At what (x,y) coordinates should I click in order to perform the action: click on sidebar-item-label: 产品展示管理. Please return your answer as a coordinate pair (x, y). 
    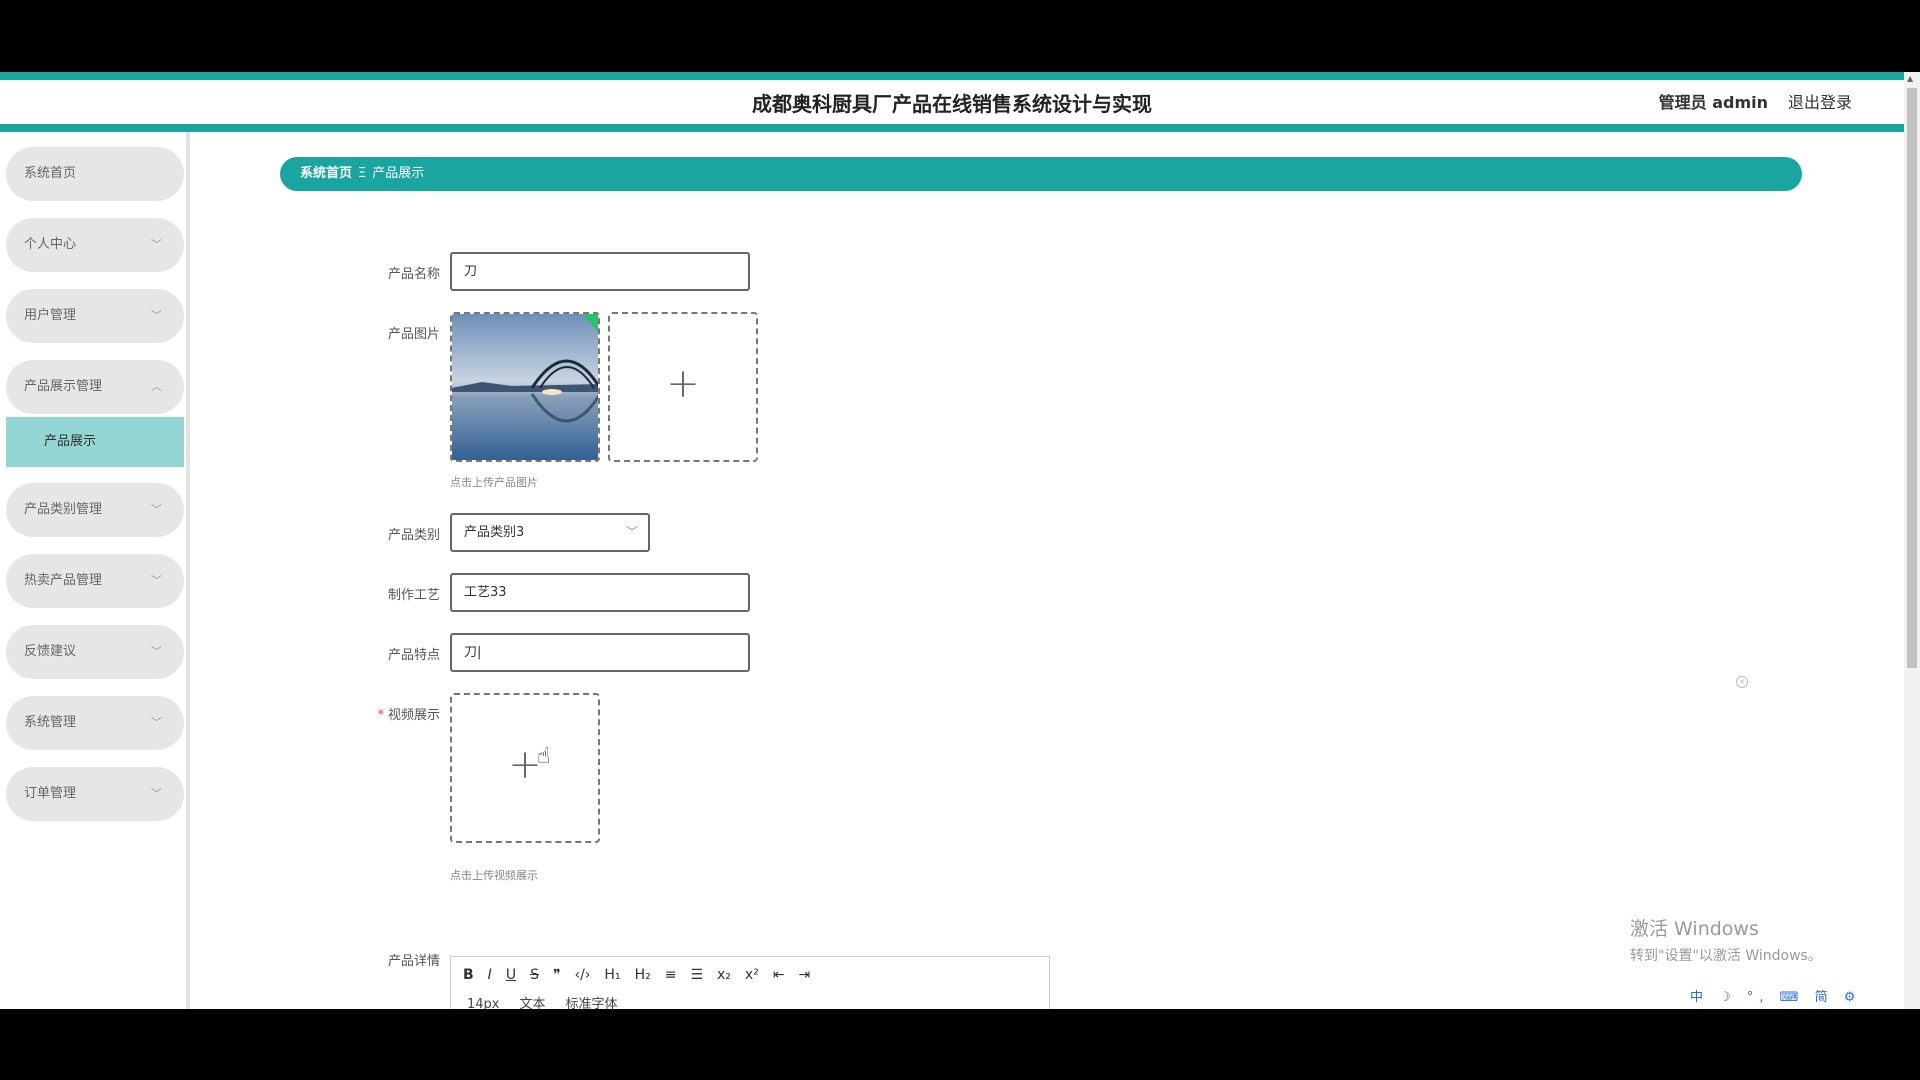
    Looking at the image, I should click on (63, 386).